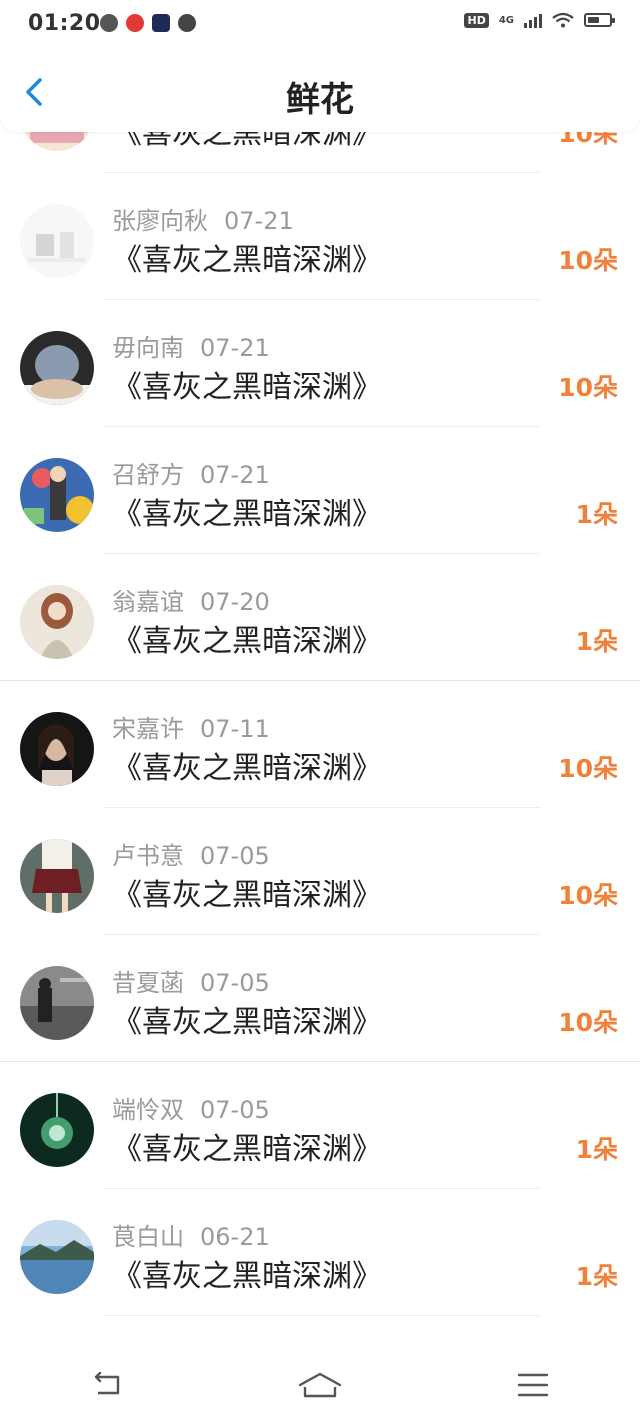  I want to click on page-title: 鲜花, so click(320, 100).